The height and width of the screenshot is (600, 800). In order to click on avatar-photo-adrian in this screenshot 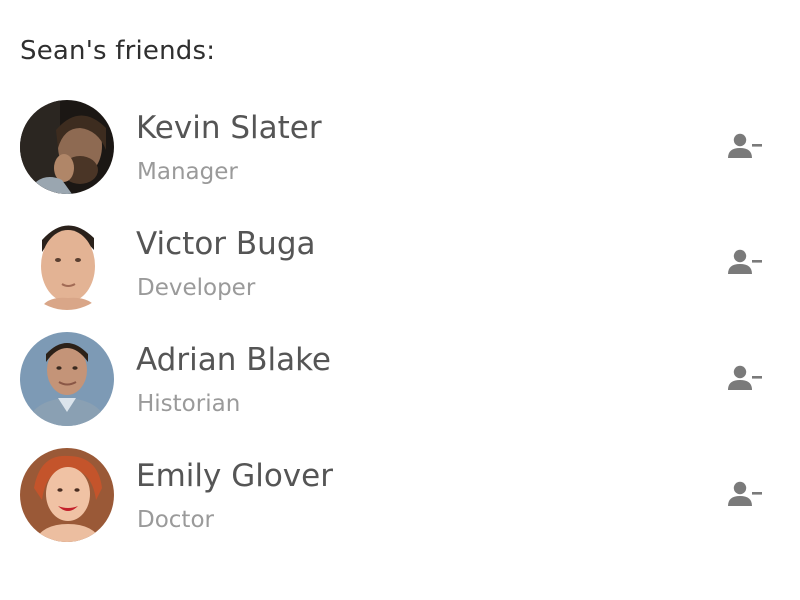, I will do `click(67, 379)`.